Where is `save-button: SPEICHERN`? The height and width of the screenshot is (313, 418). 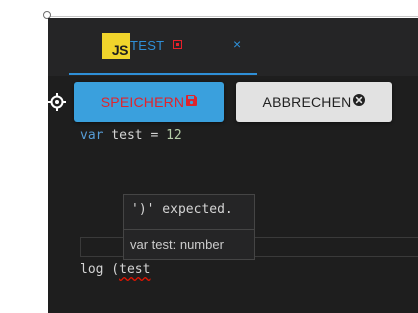 save-button: SPEICHERN is located at coordinates (149, 102).